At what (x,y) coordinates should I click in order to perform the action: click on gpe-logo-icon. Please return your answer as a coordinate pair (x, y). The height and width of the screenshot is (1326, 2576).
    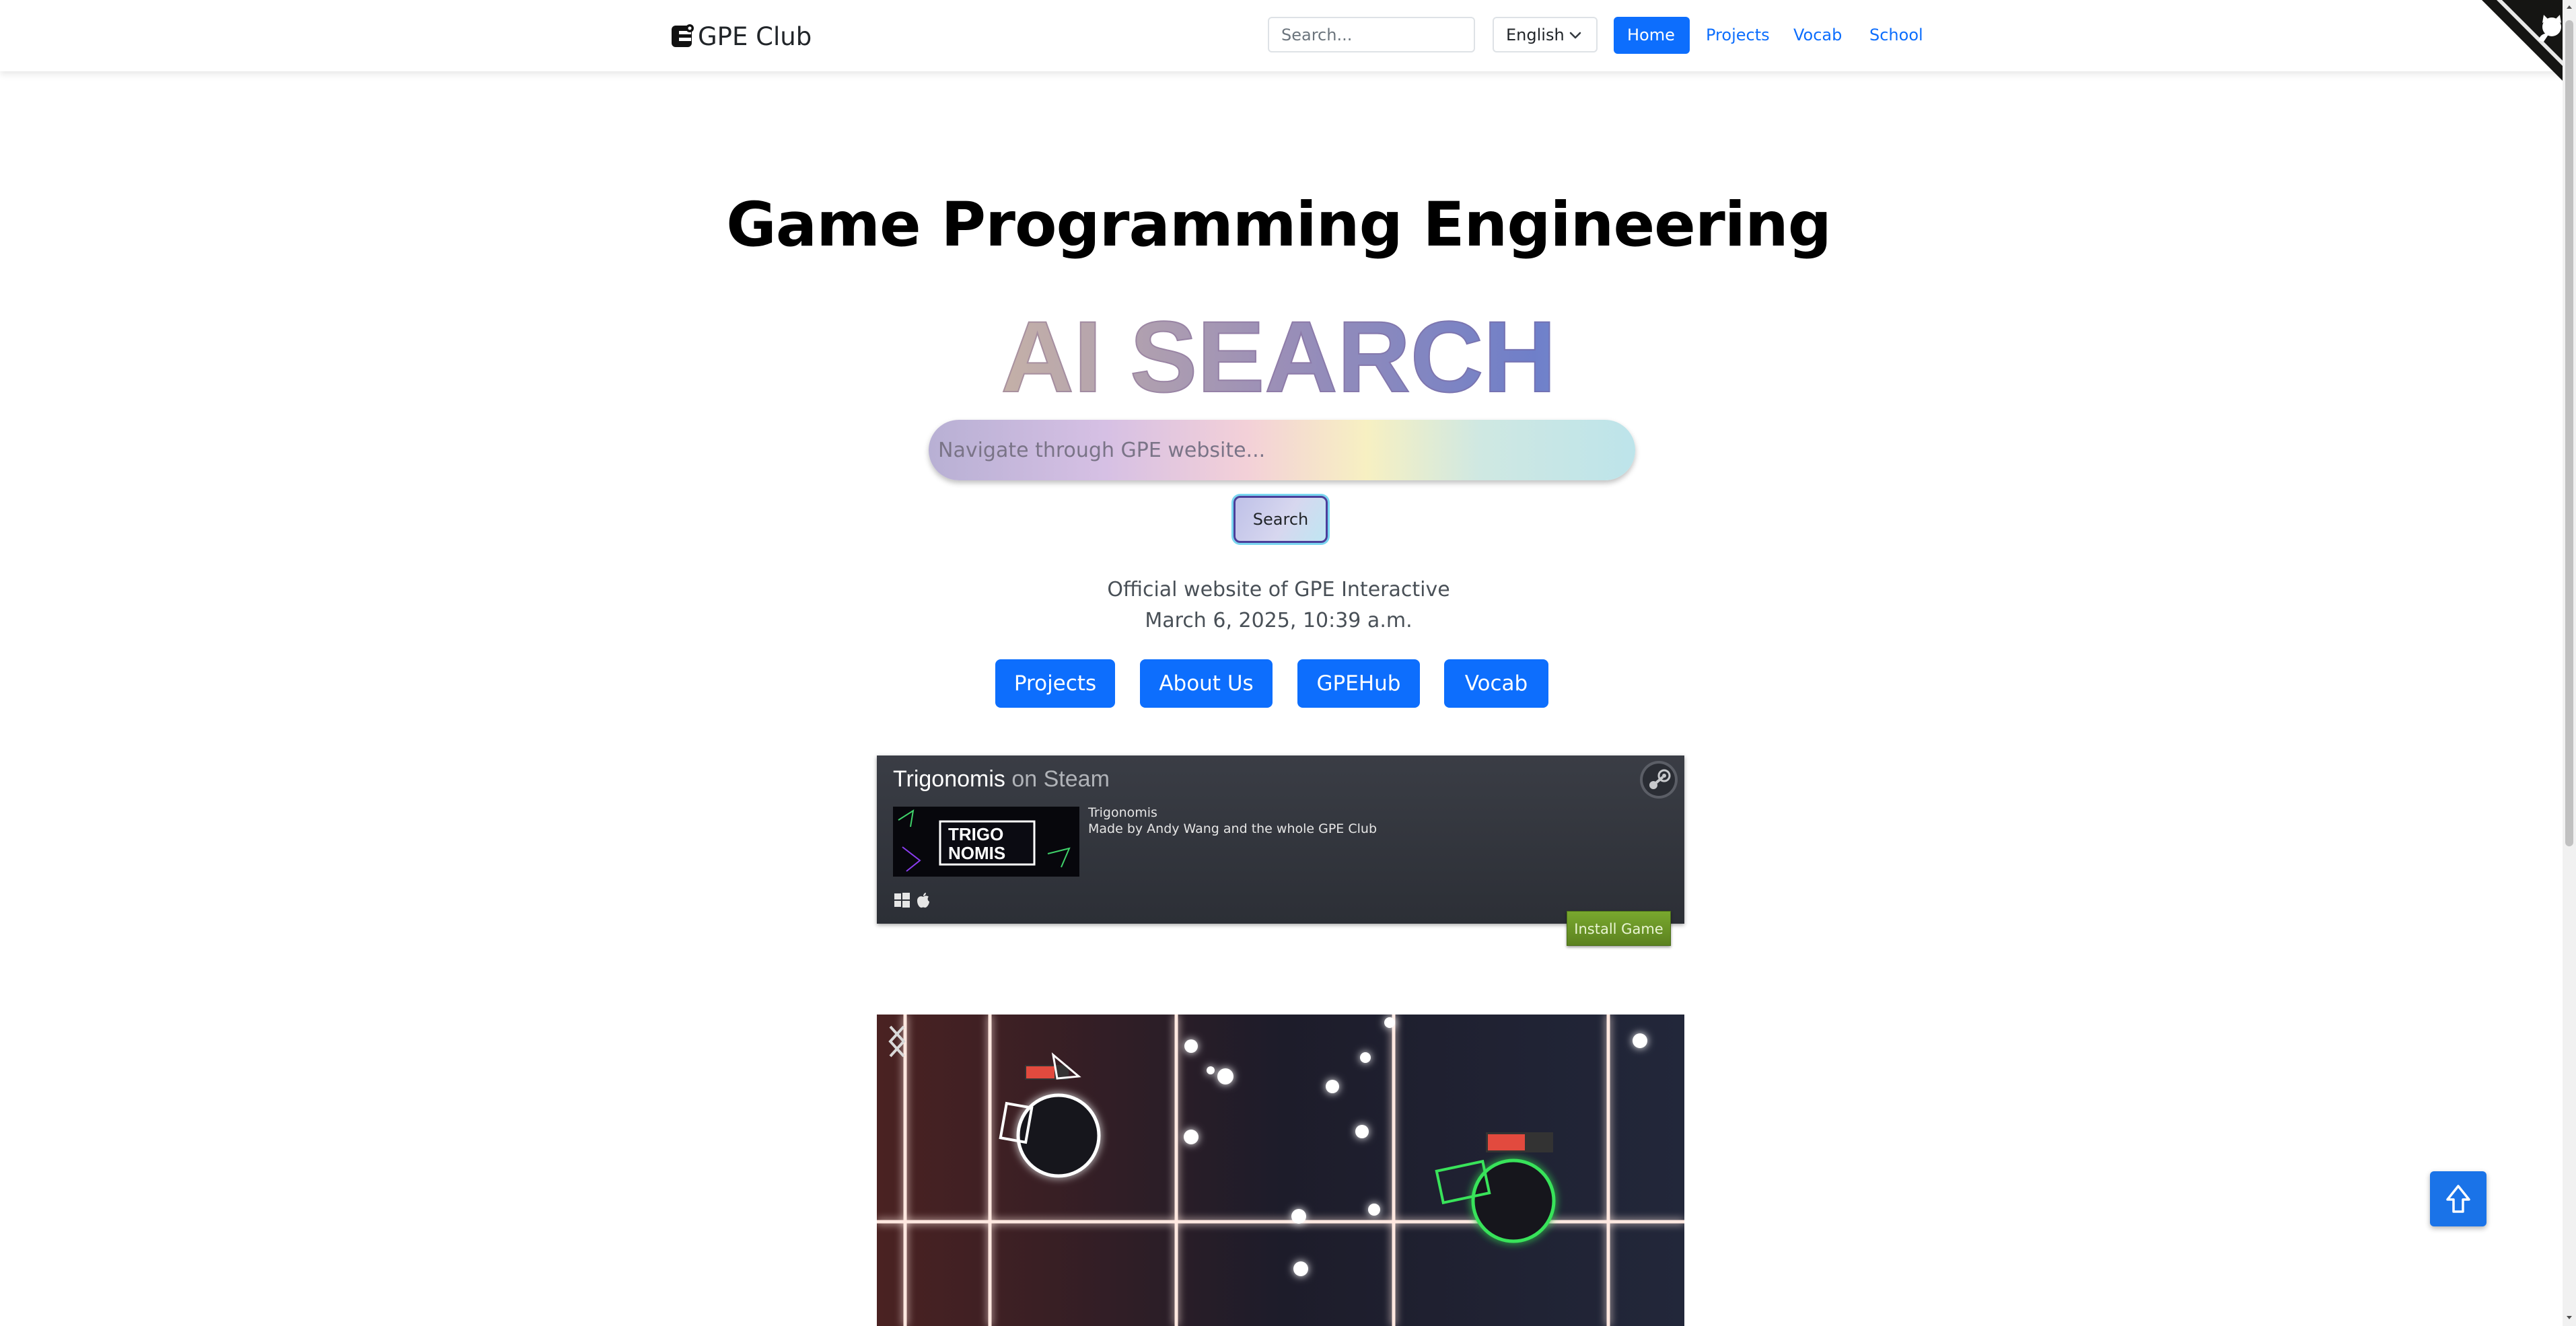
    Looking at the image, I should click on (683, 35).